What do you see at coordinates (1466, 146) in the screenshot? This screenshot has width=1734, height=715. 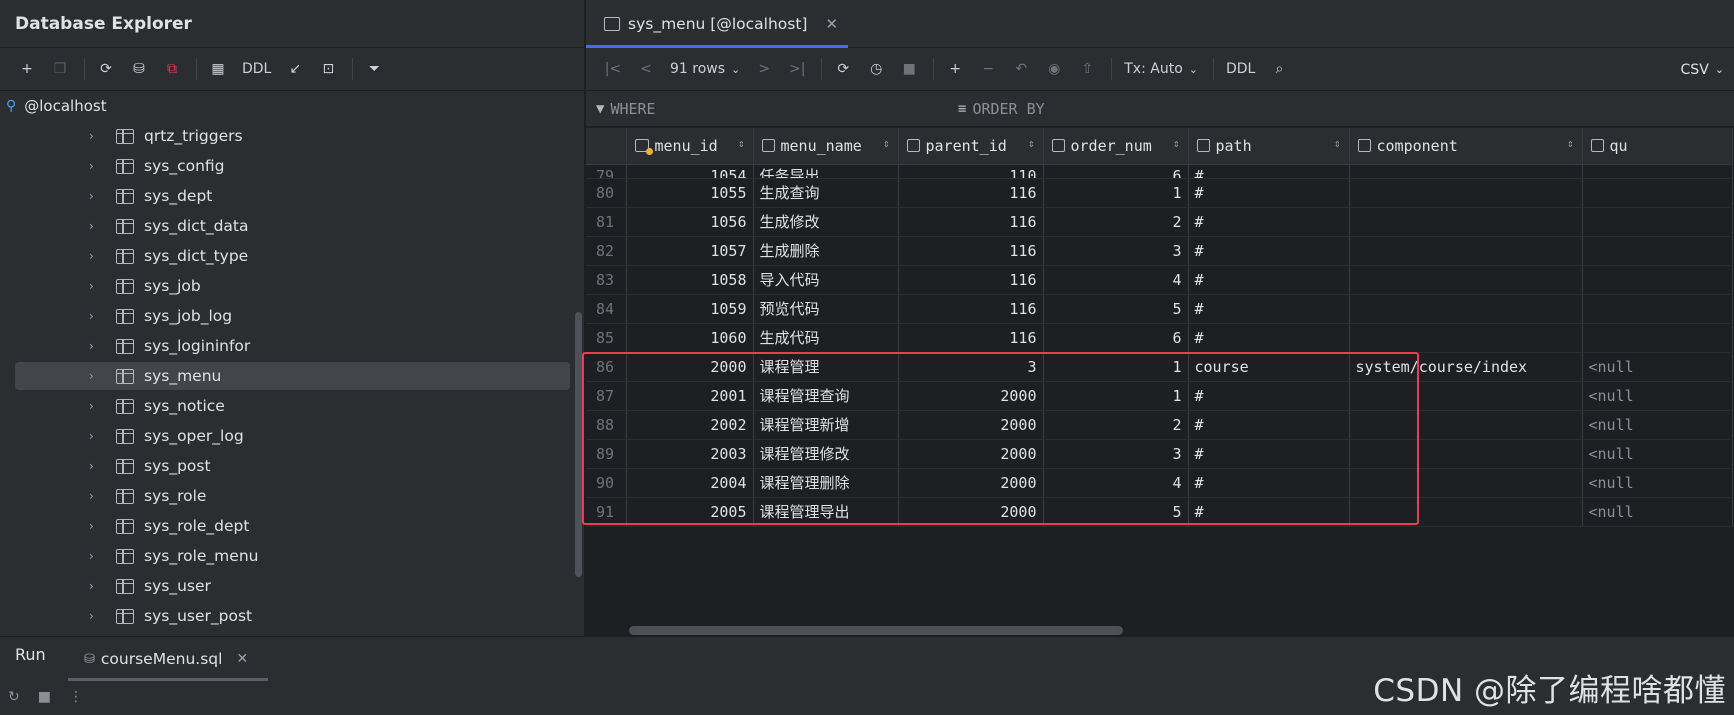 I see `column-header-component: component ⇕` at bounding box center [1466, 146].